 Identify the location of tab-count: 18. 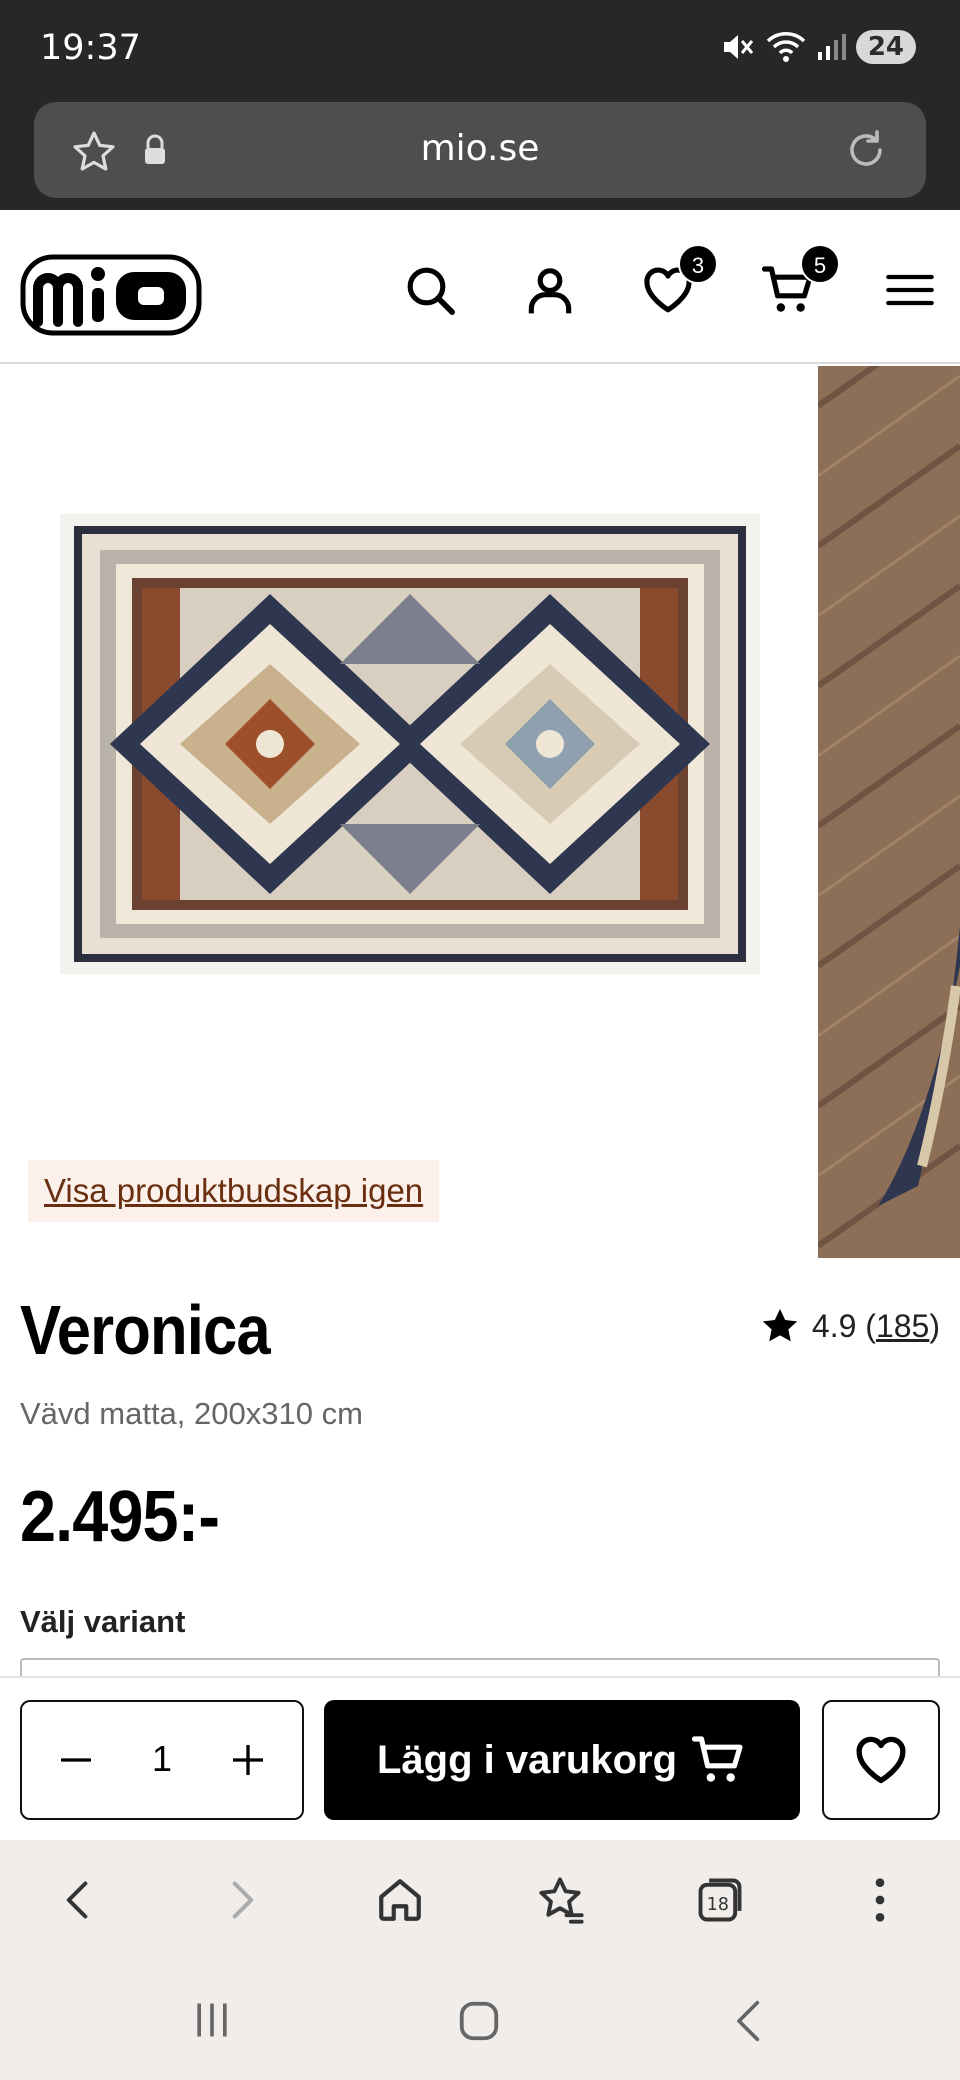
(718, 1905).